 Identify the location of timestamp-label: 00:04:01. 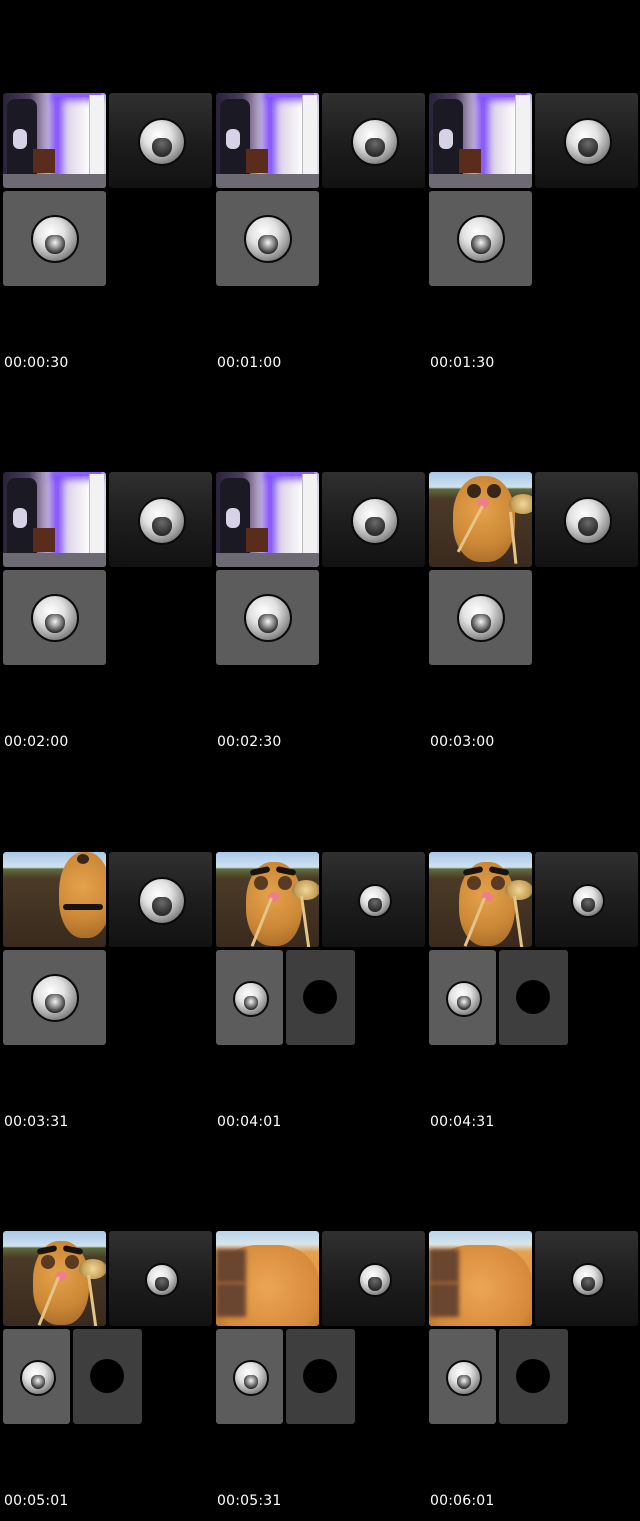
(249, 1122).